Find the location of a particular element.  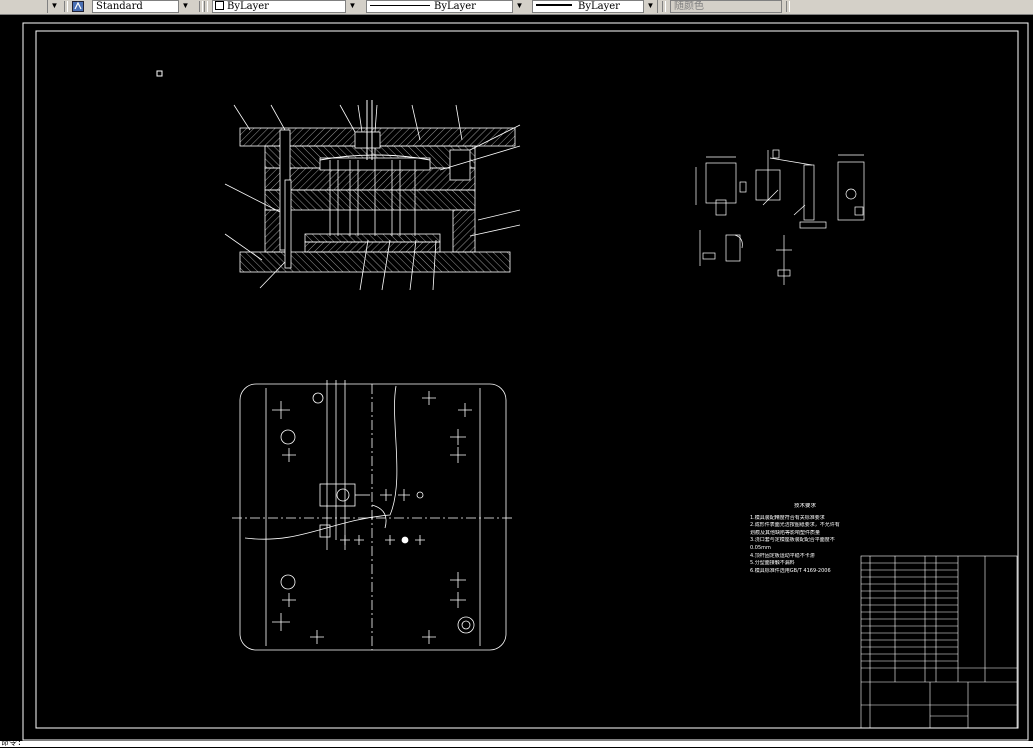

tech-note: 5.分型面接触不漏料 is located at coordinates (772, 563).